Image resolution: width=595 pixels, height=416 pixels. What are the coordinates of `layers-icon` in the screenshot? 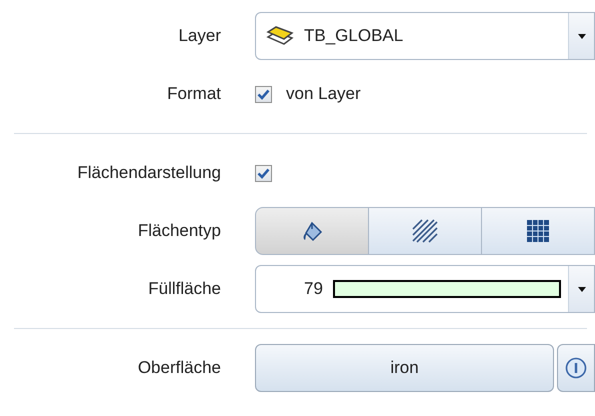 It's located at (280, 36).